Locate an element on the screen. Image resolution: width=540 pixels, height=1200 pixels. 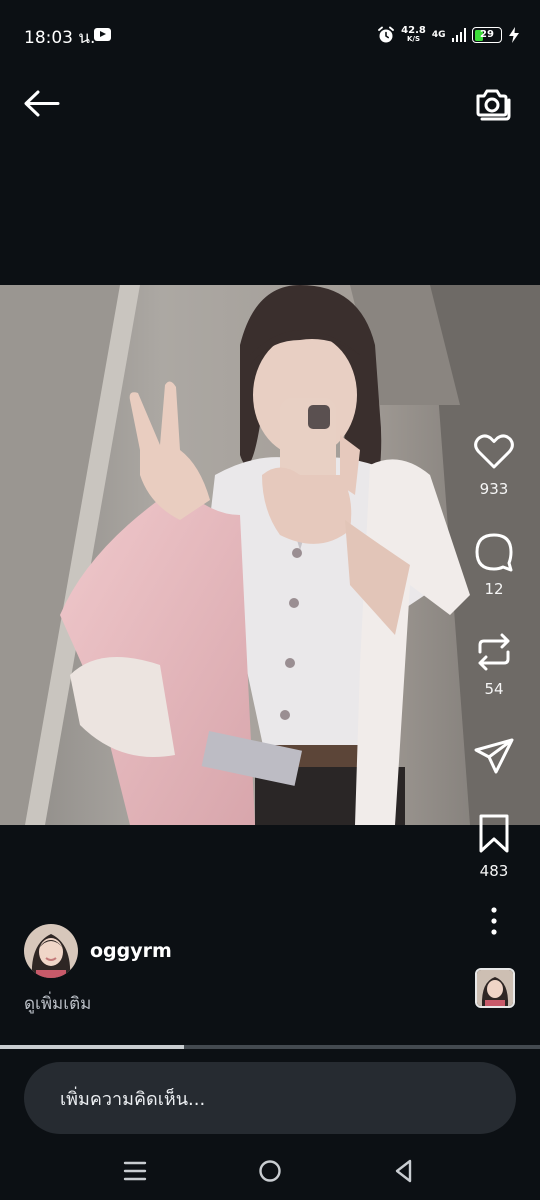
back-button is located at coordinates (42, 104).